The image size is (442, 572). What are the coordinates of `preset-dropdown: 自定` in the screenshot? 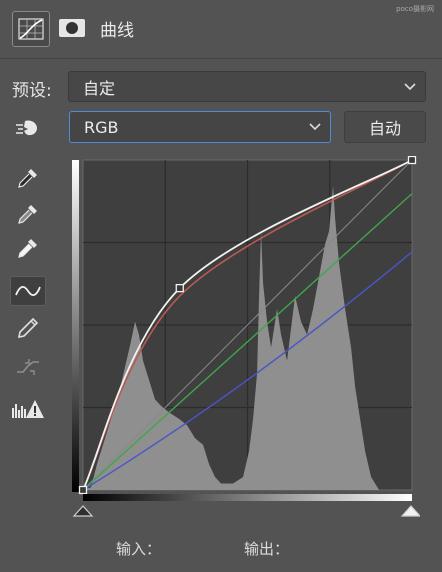 It's located at (247, 86).